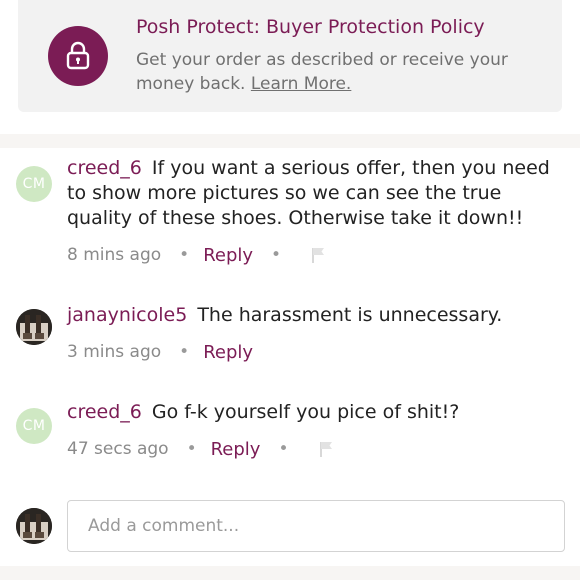  Describe the element at coordinates (290, 141) in the screenshot. I see `section-divider` at that location.